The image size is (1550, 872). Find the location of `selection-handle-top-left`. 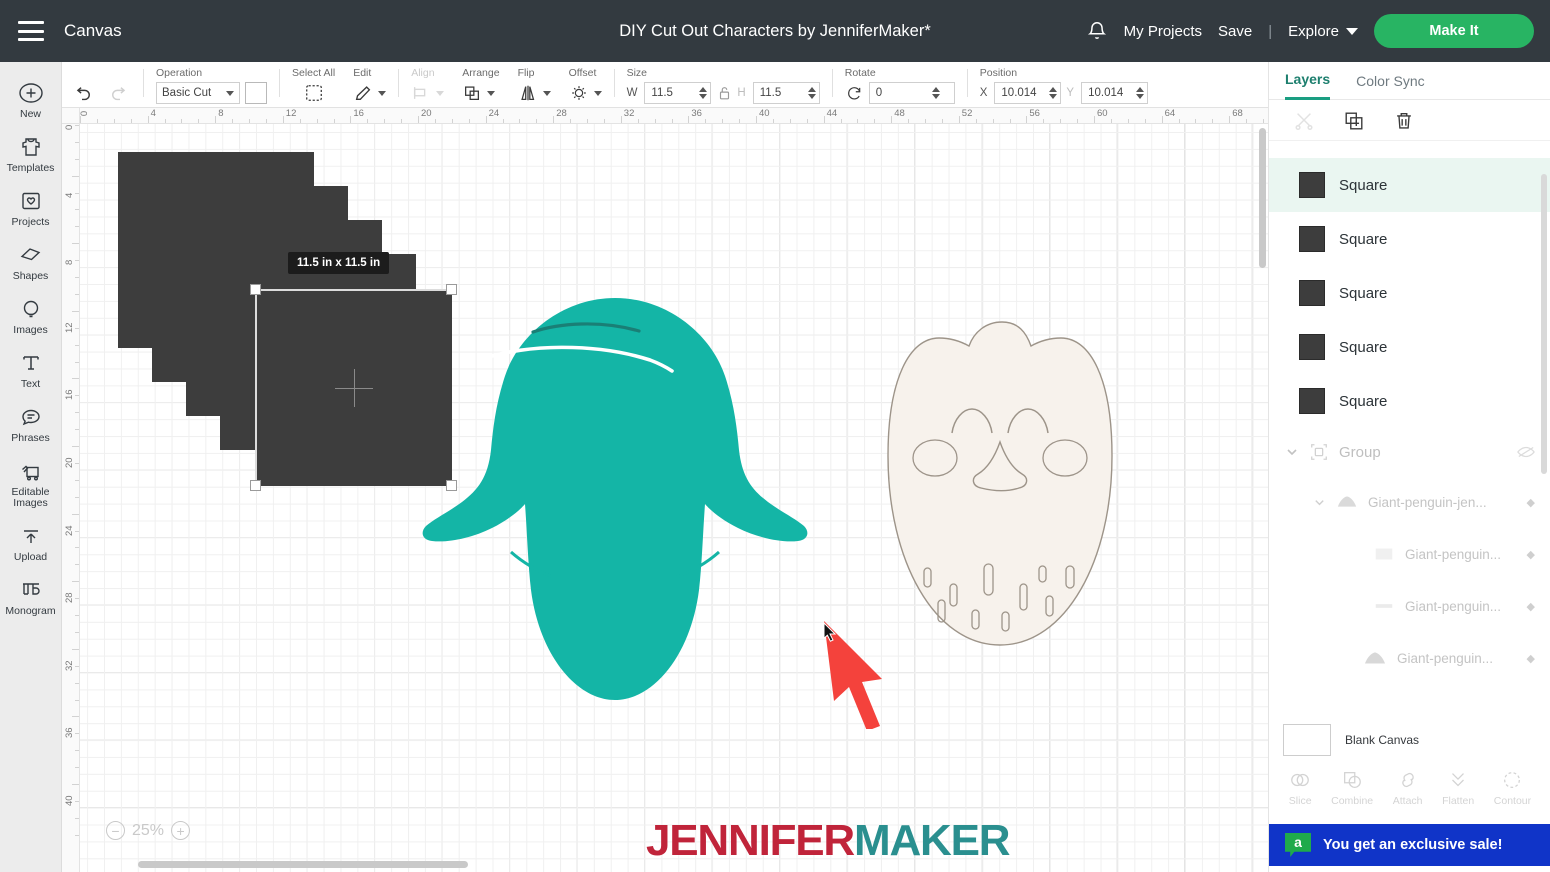

selection-handle-top-left is located at coordinates (255, 289).